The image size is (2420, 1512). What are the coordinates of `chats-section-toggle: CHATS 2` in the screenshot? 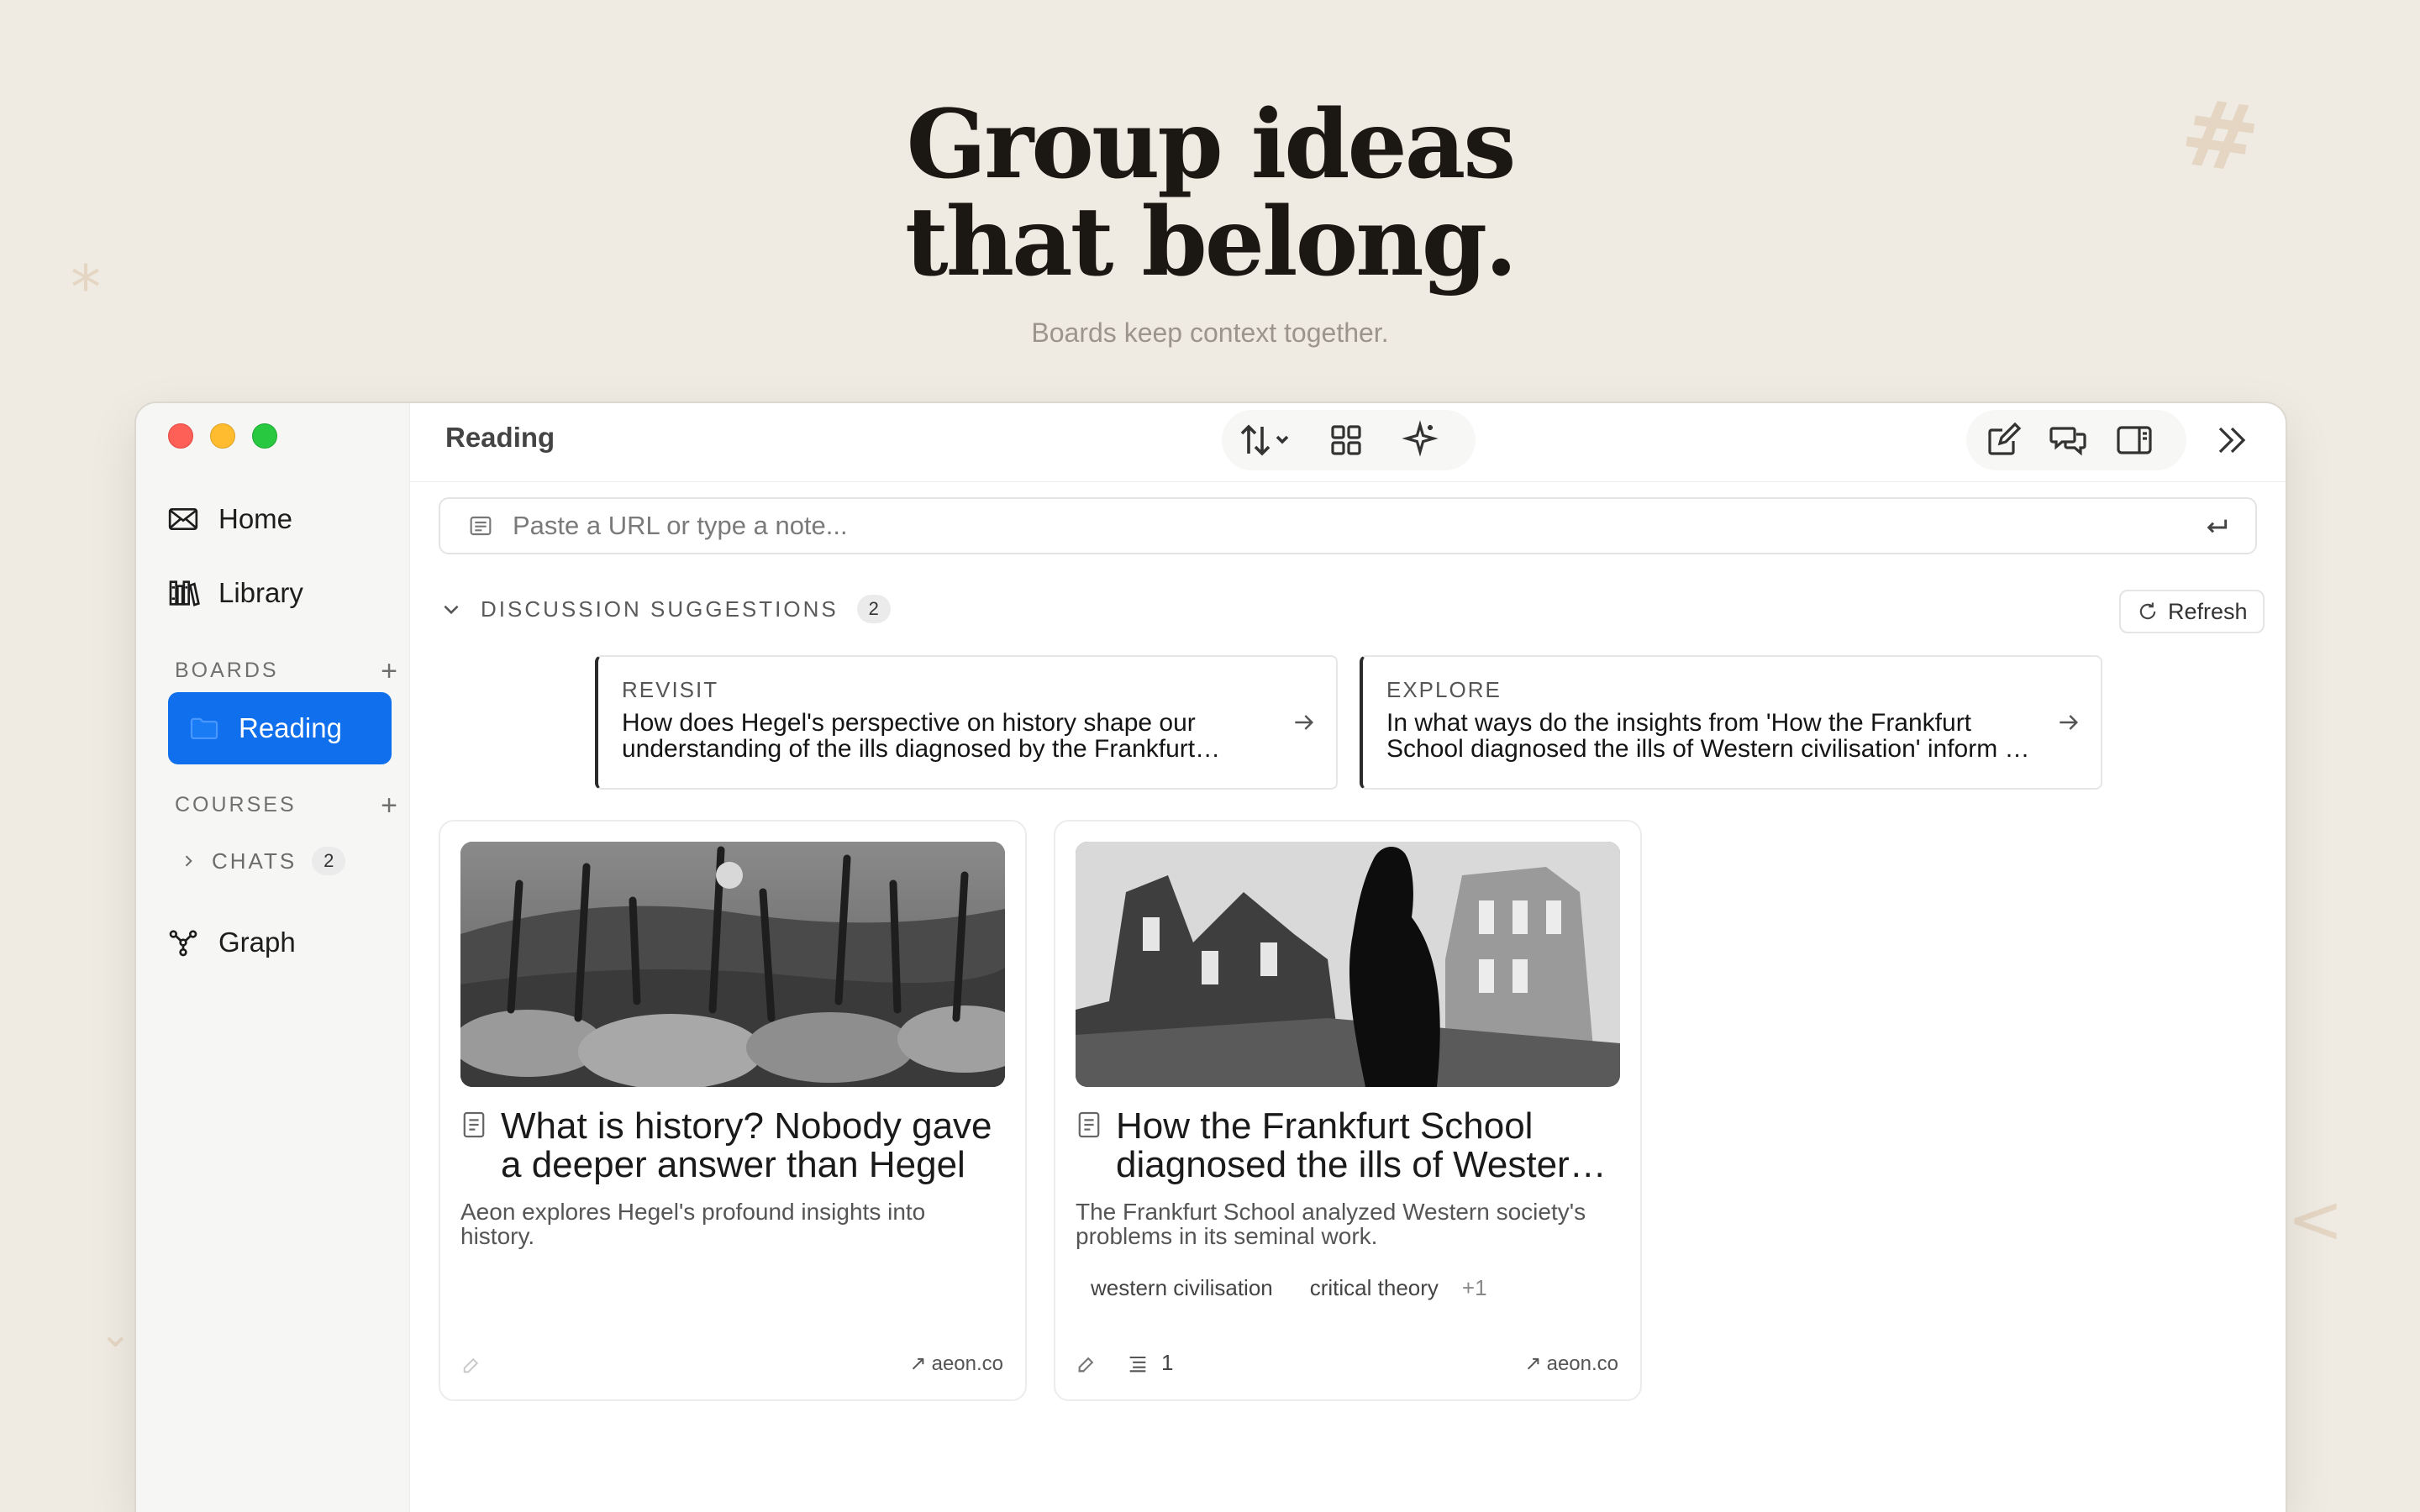 It's located at (263, 861).